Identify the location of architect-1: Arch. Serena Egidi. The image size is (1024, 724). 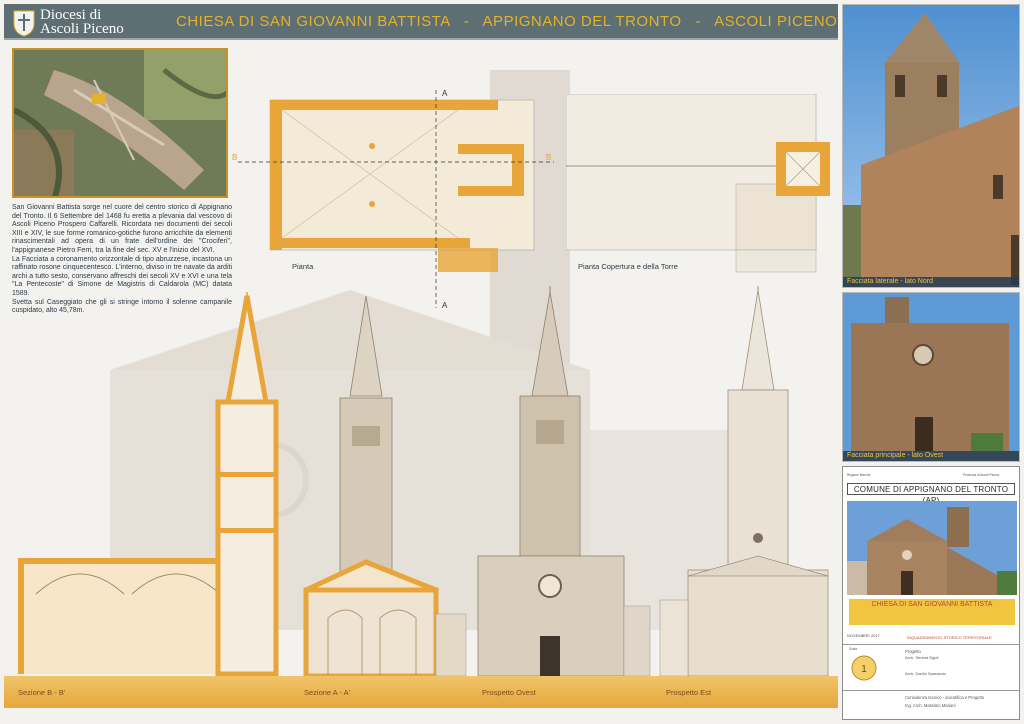
(922, 657).